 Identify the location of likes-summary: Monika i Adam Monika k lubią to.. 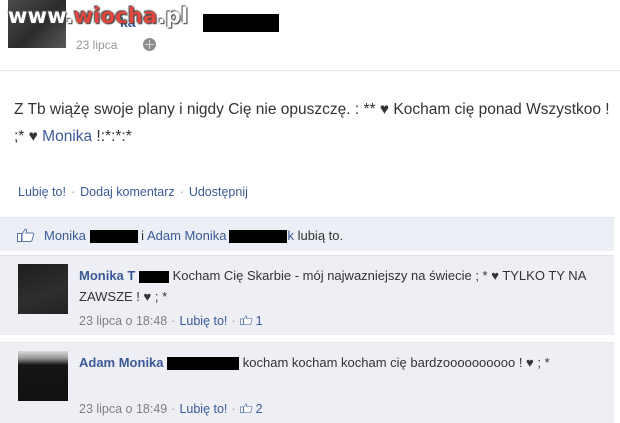
(307, 234).